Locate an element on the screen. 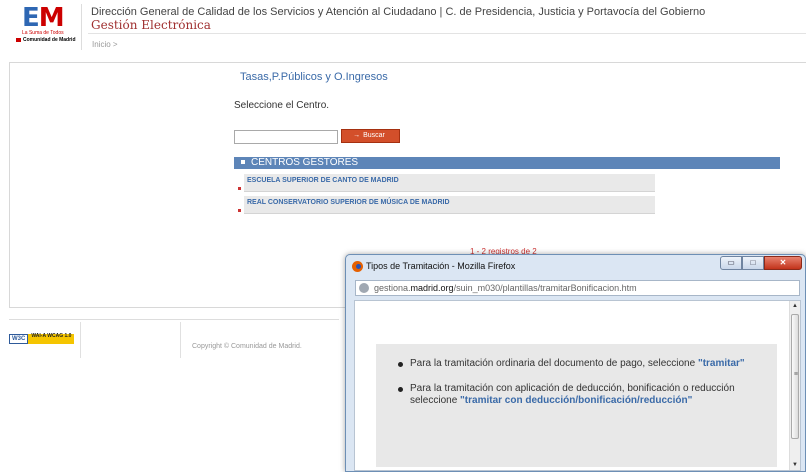  logo-mark: EM is located at coordinates (43, 18).